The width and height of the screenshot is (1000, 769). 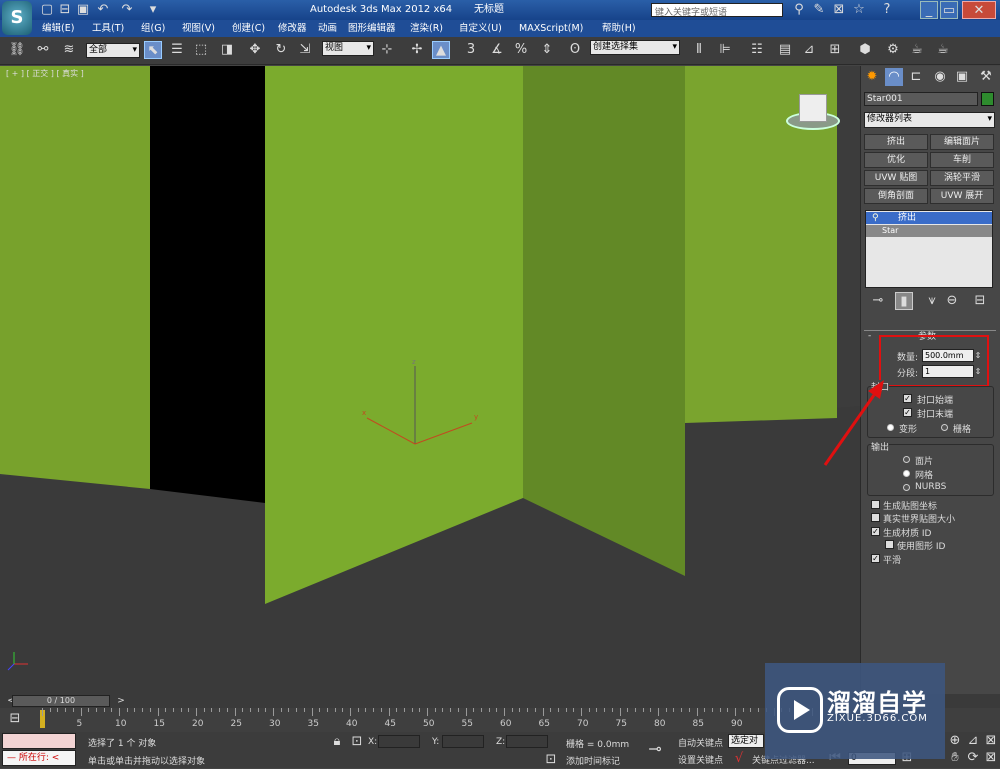 What do you see at coordinates (39, 741) in the screenshot?
I see `maxscript-listener` at bounding box center [39, 741].